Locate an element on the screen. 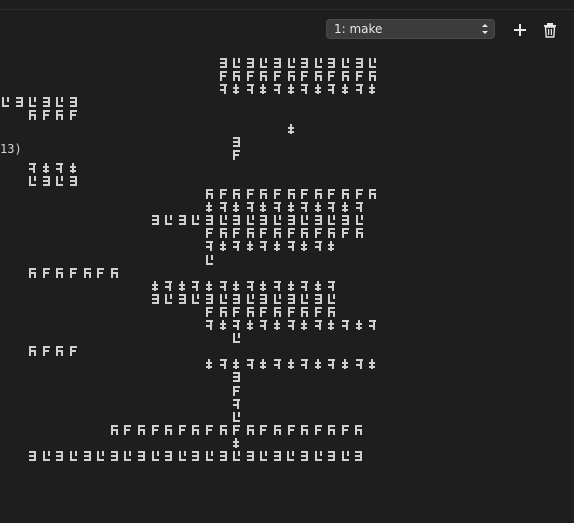 This screenshot has width=574, height=523. plus-icon is located at coordinates (520, 30).